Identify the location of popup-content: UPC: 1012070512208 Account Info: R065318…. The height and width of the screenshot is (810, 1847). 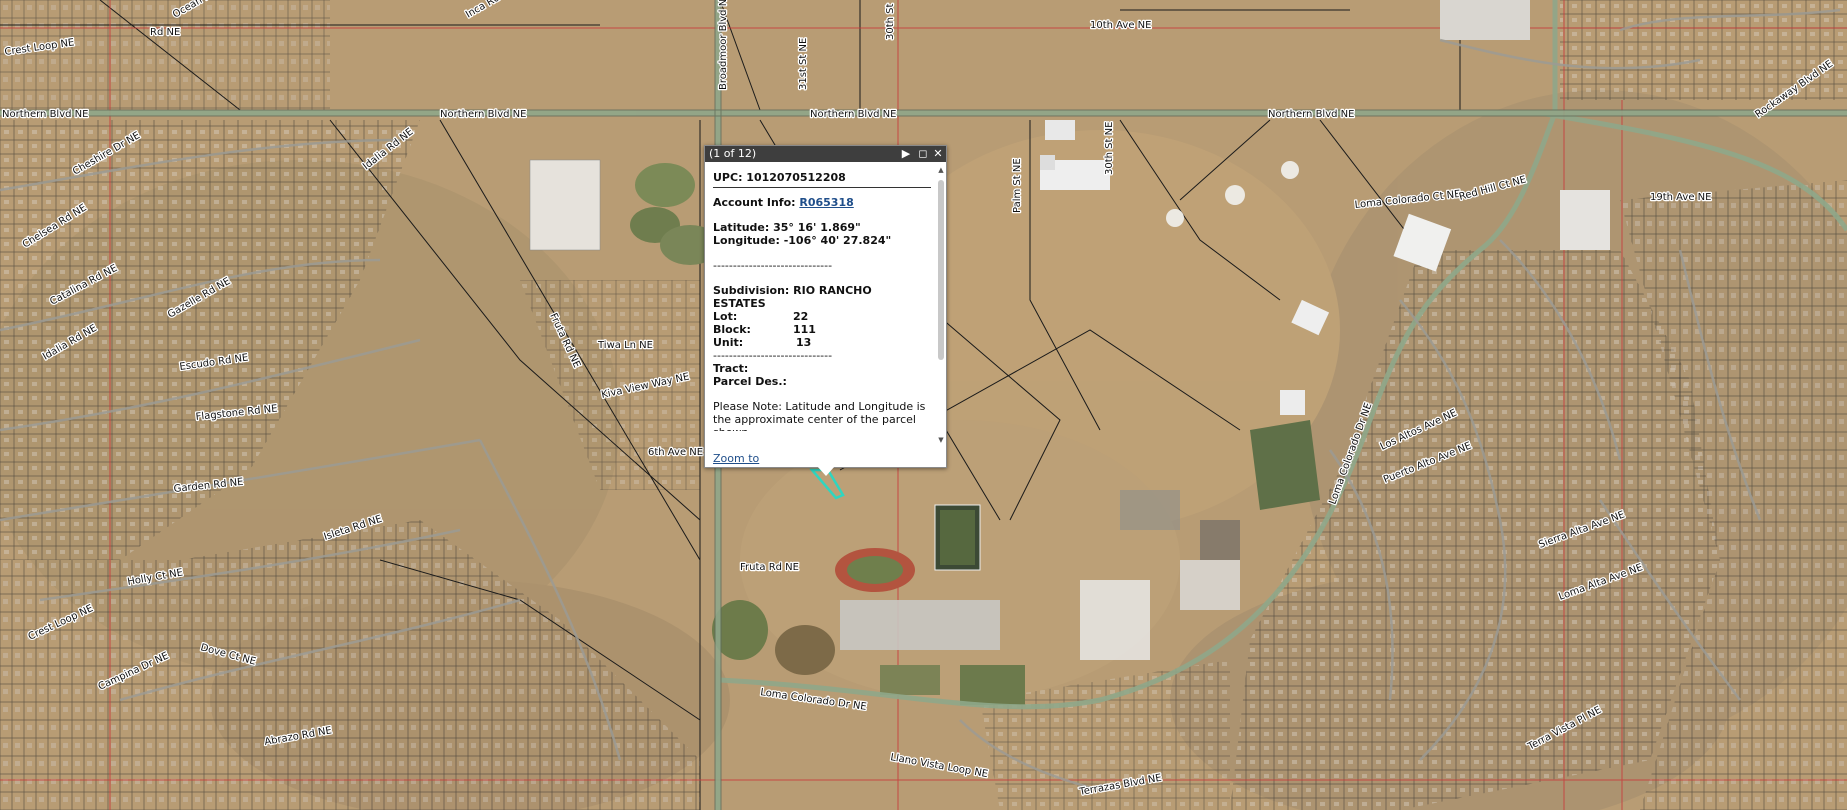
(822, 301).